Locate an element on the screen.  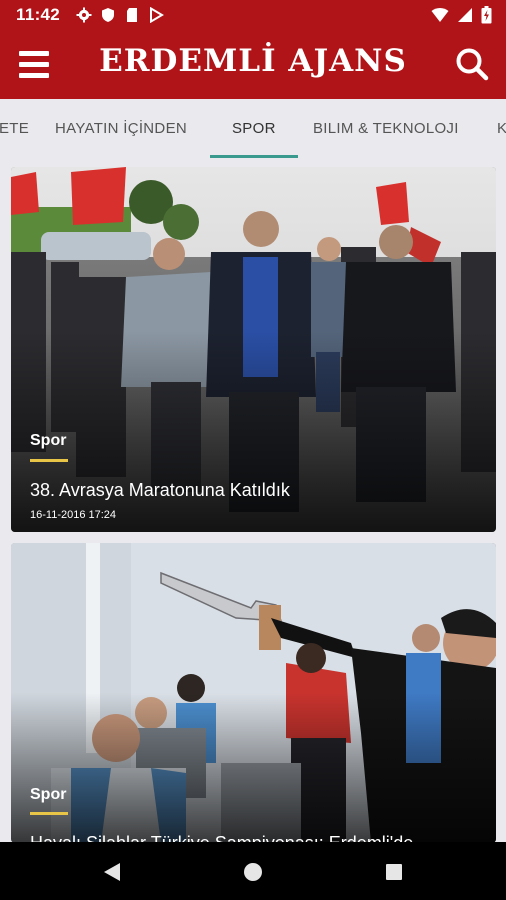
active-tab-indicator is located at coordinates (254, 156).